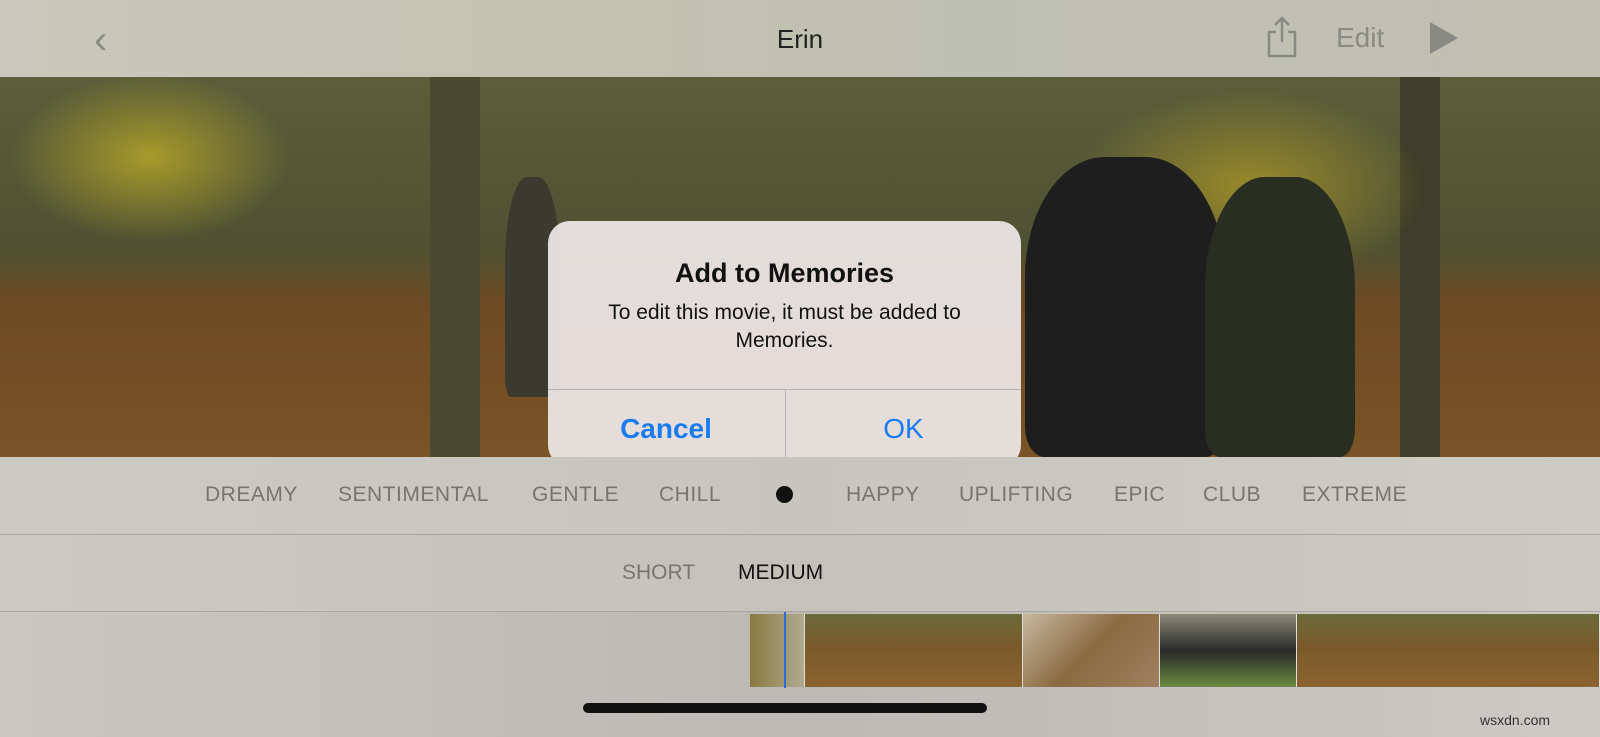 The width and height of the screenshot is (1600, 737). I want to click on play-icon, so click(1444, 38).